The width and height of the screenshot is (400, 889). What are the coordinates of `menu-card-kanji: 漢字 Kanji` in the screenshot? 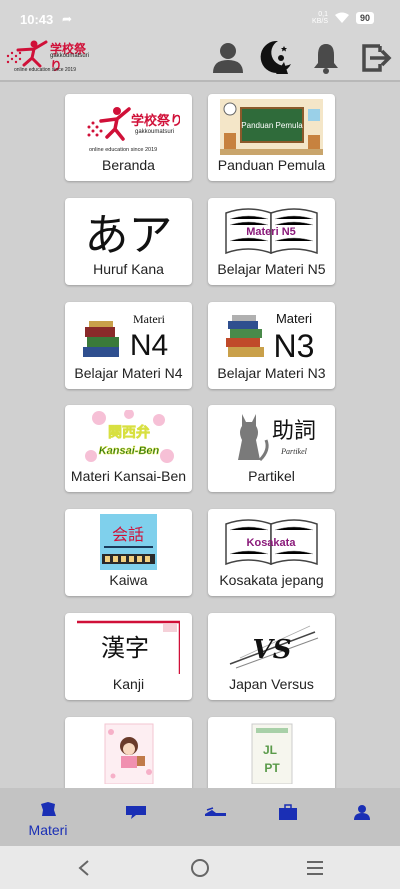 It's located at (128, 656).